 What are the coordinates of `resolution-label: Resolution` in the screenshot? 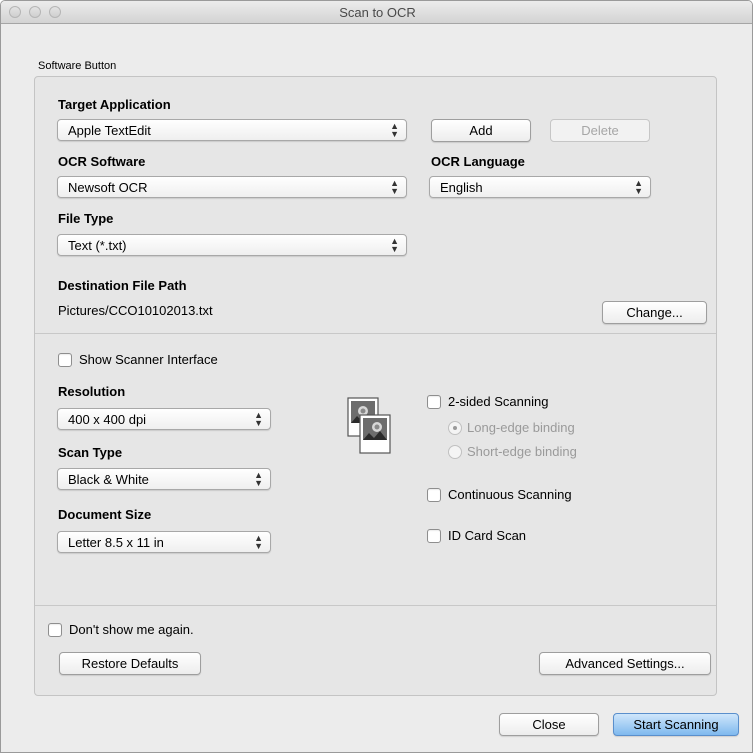 It's located at (92, 391).